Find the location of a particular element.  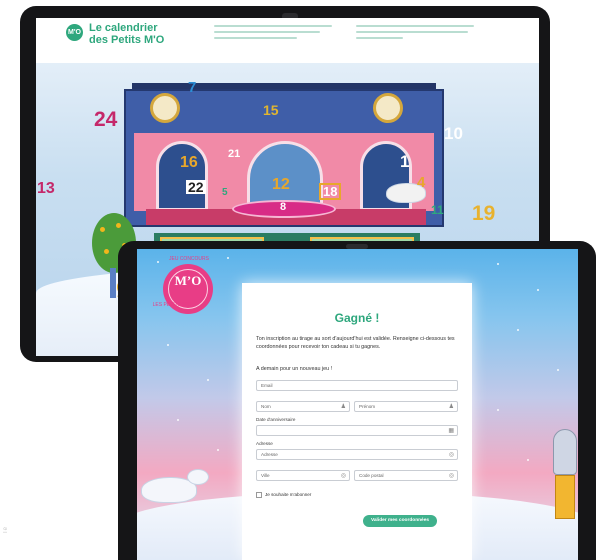

newsletter-checkbox is located at coordinates (259, 495).